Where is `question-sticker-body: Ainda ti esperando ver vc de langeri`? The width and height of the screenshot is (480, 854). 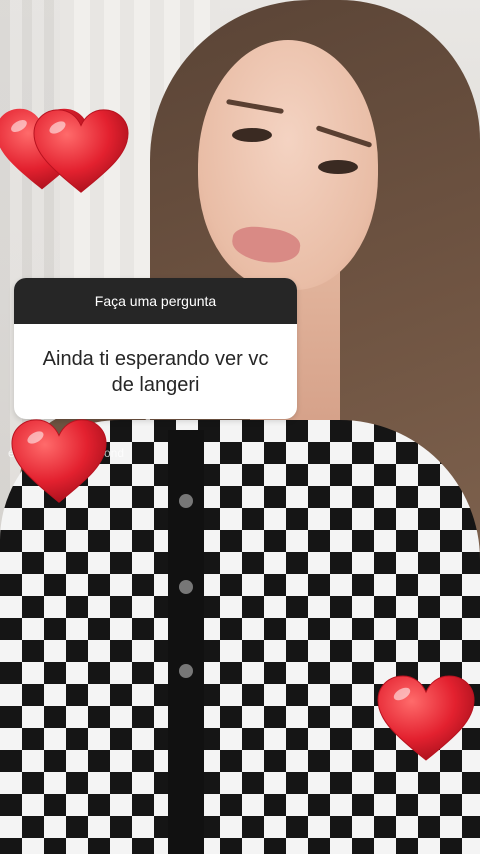
question-sticker-body: Ainda ti esperando ver vc de langeri is located at coordinates (155, 371).